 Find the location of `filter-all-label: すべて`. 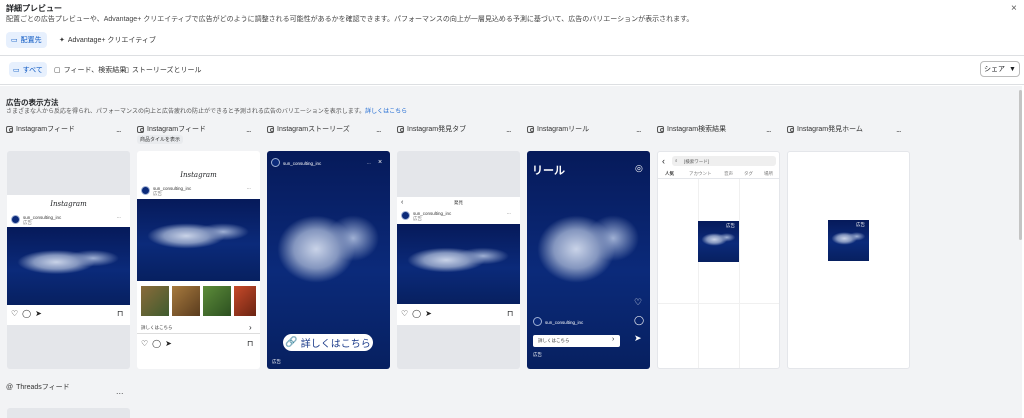

filter-all-label: すべて is located at coordinates (32, 70).